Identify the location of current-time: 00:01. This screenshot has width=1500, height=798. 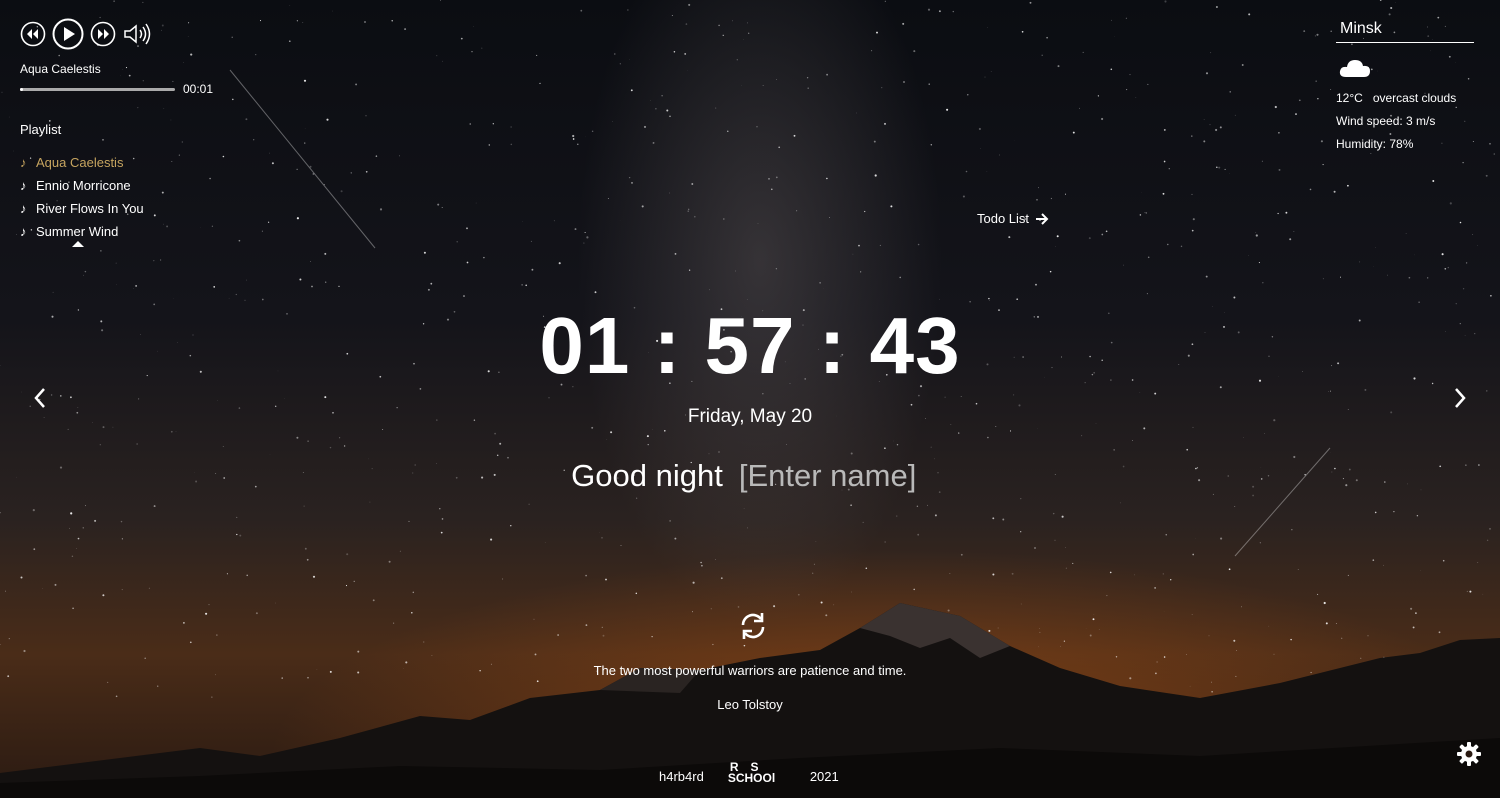
(198, 89).